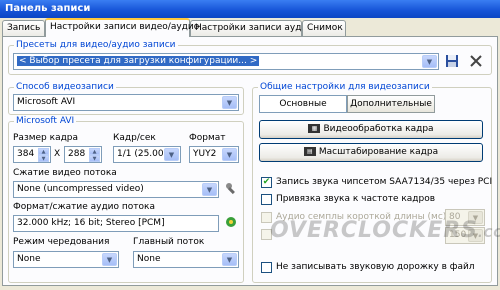  What do you see at coordinates (23, 28) in the screenshot?
I see `tab-record: Запись` at bounding box center [23, 28].